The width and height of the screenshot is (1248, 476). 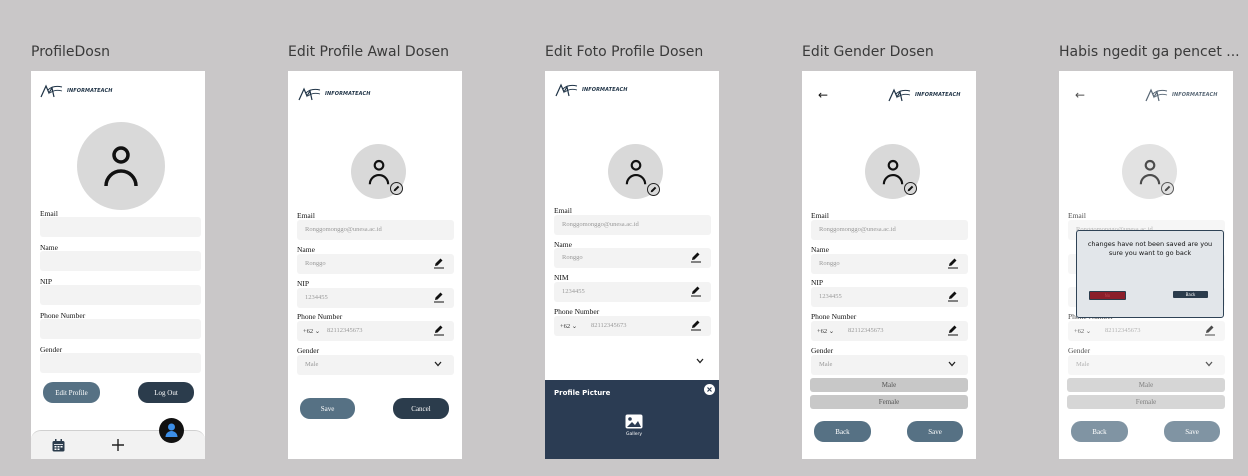 I want to click on gender-option-male: Male, so click(x=889, y=385).